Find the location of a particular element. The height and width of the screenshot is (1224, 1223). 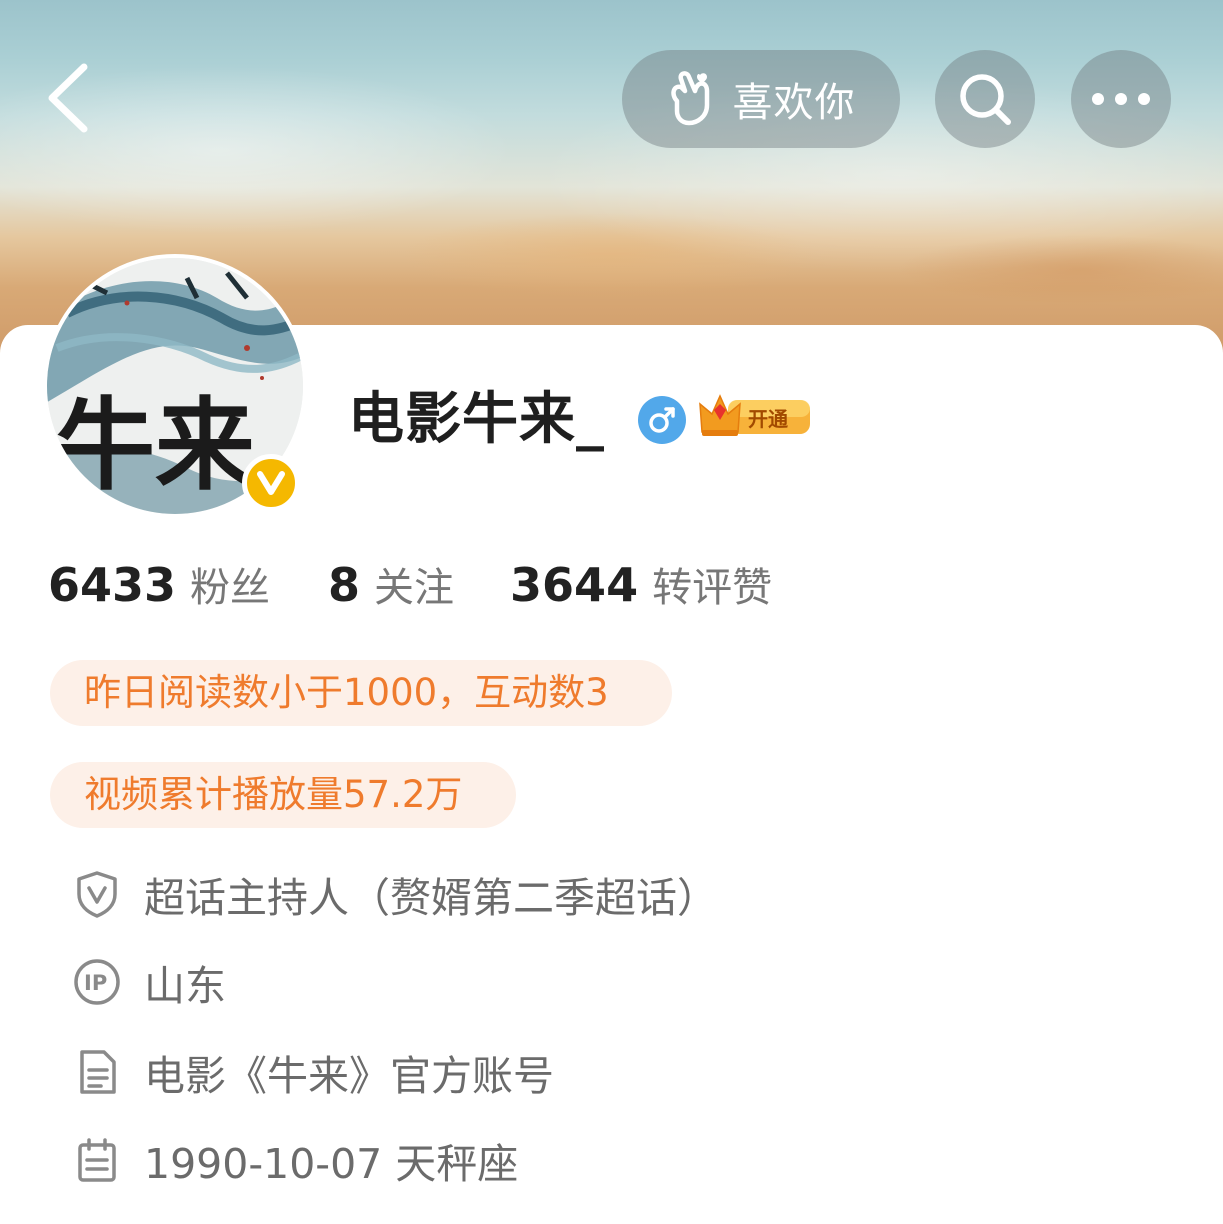

interactions-count: 3644 is located at coordinates (574, 585).